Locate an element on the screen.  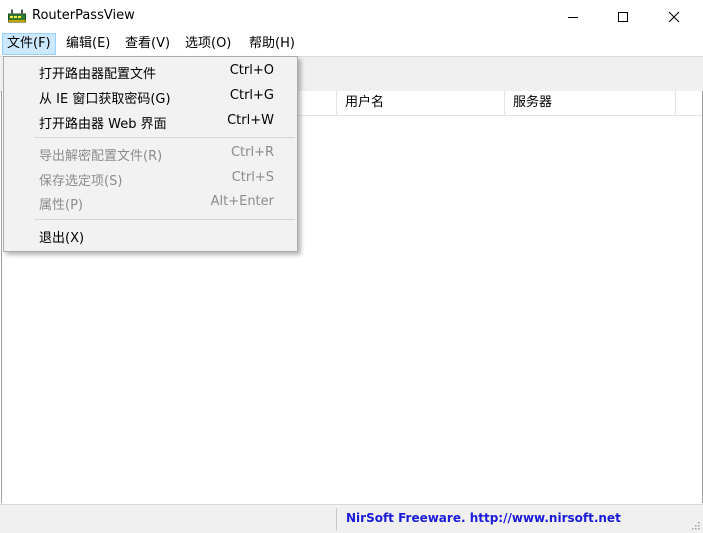
menu-item-shortcut: Ctrl+O is located at coordinates (251, 70).